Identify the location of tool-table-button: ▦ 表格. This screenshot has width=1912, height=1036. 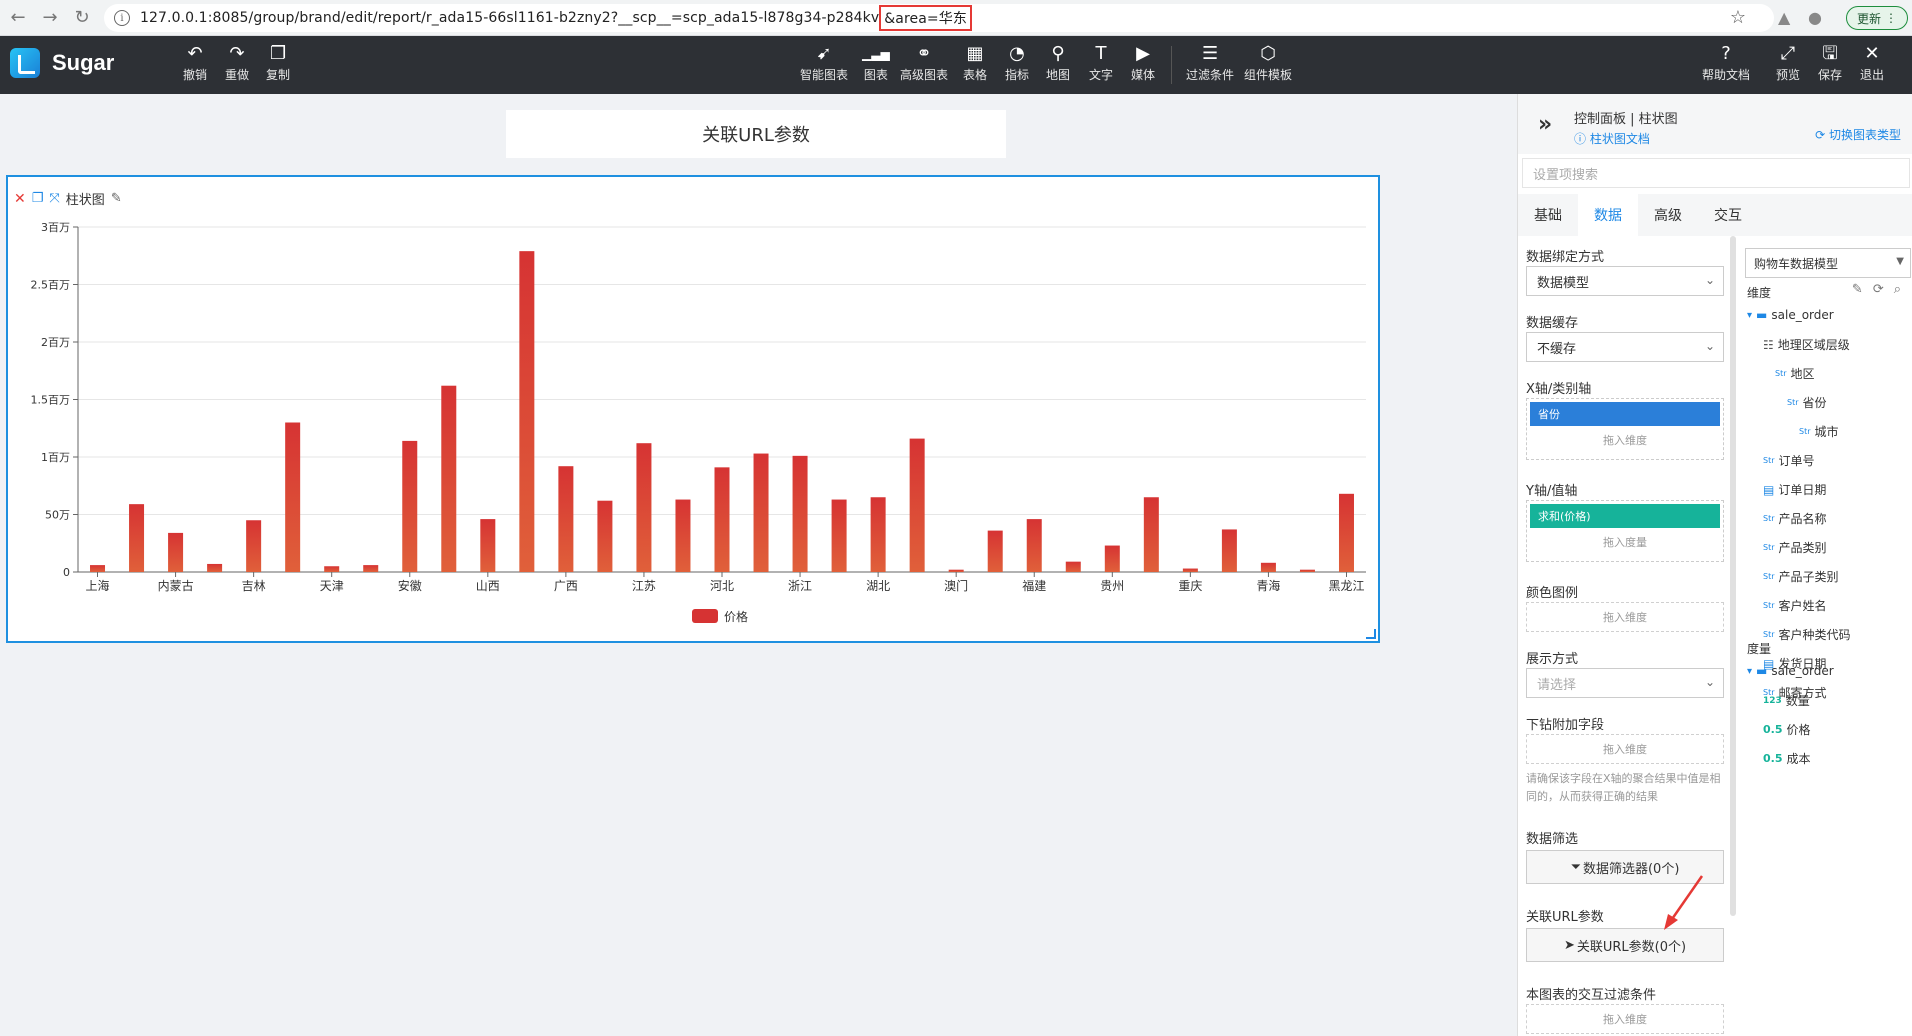
(975, 62).